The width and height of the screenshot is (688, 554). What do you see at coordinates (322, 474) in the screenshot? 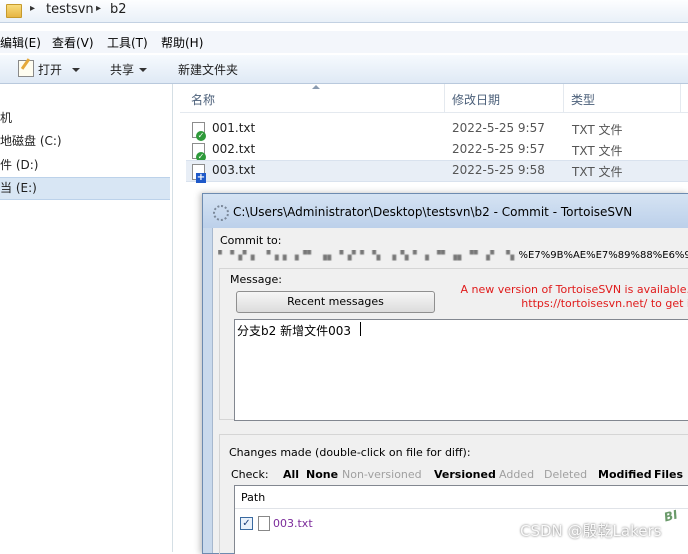
I see `filter-none: None` at bounding box center [322, 474].